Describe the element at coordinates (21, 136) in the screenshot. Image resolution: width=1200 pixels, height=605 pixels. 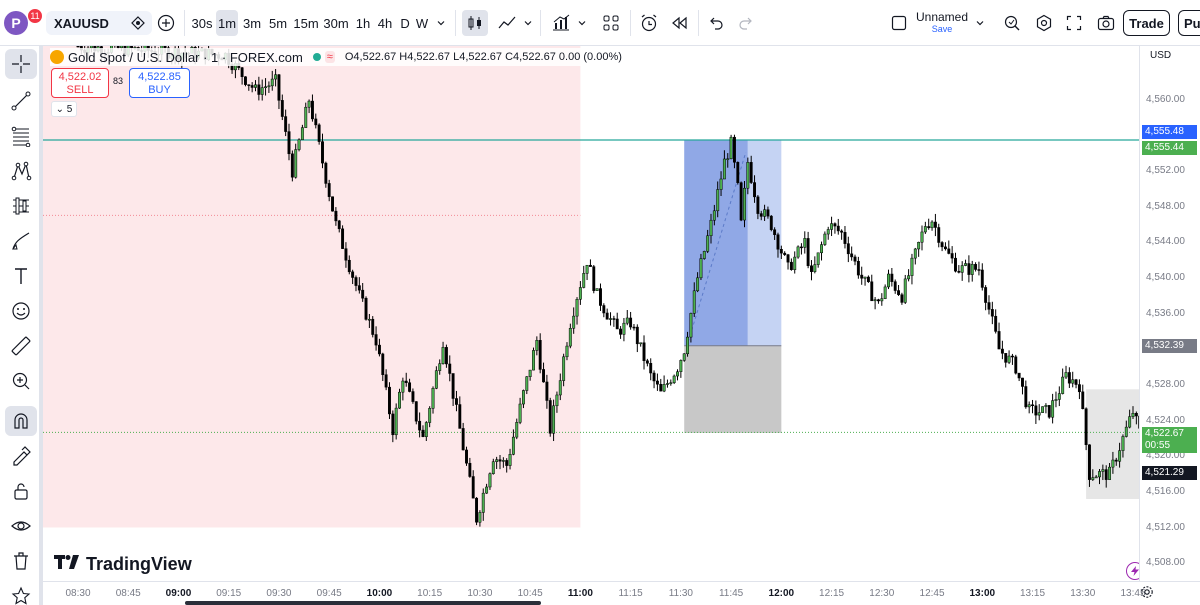
I see `fib-retracement-icon` at that location.